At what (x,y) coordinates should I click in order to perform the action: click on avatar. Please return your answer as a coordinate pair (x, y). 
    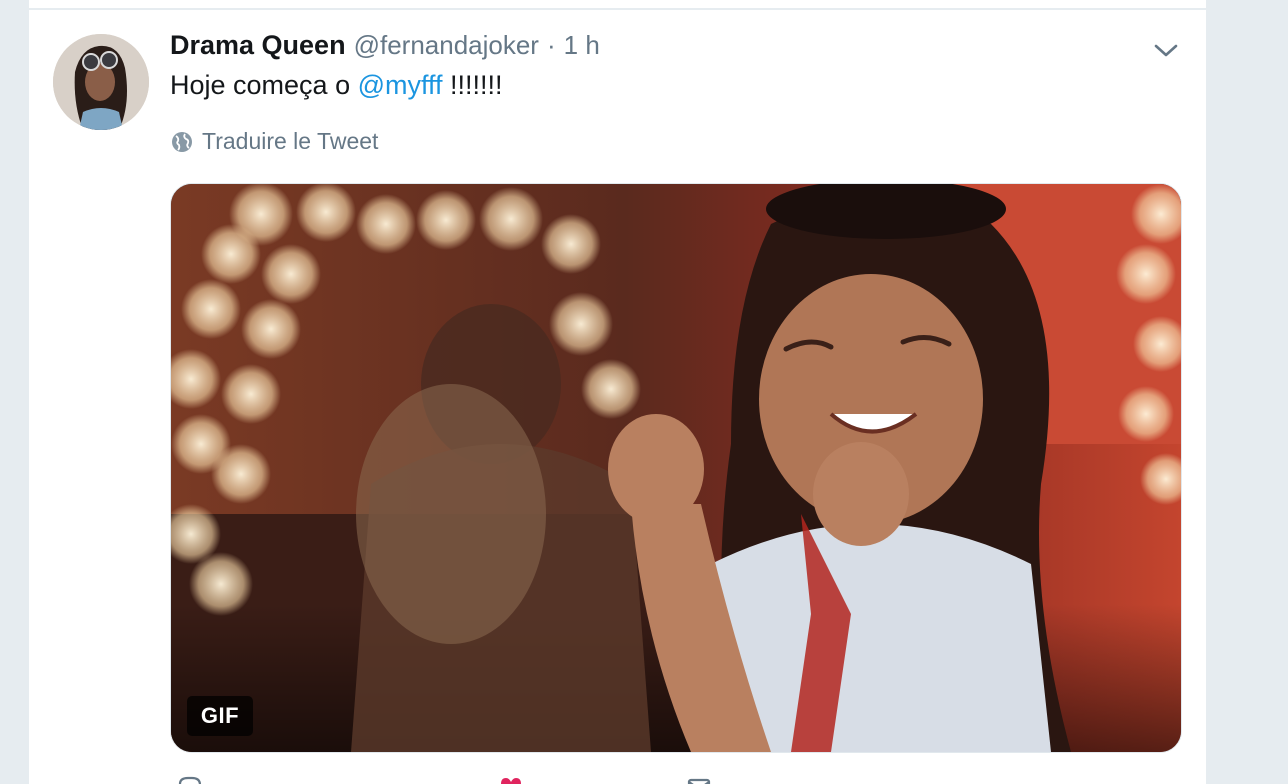
    Looking at the image, I should click on (101, 82).